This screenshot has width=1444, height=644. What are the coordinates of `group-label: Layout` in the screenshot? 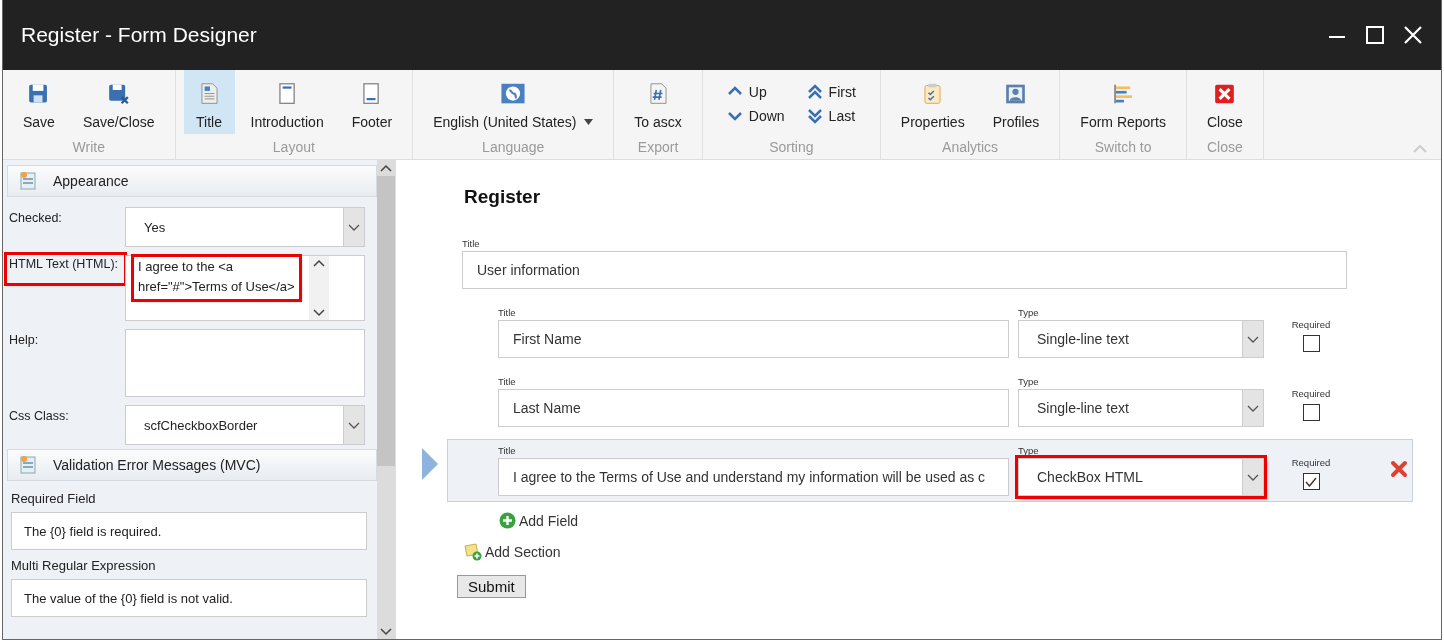 It's located at (293, 148).